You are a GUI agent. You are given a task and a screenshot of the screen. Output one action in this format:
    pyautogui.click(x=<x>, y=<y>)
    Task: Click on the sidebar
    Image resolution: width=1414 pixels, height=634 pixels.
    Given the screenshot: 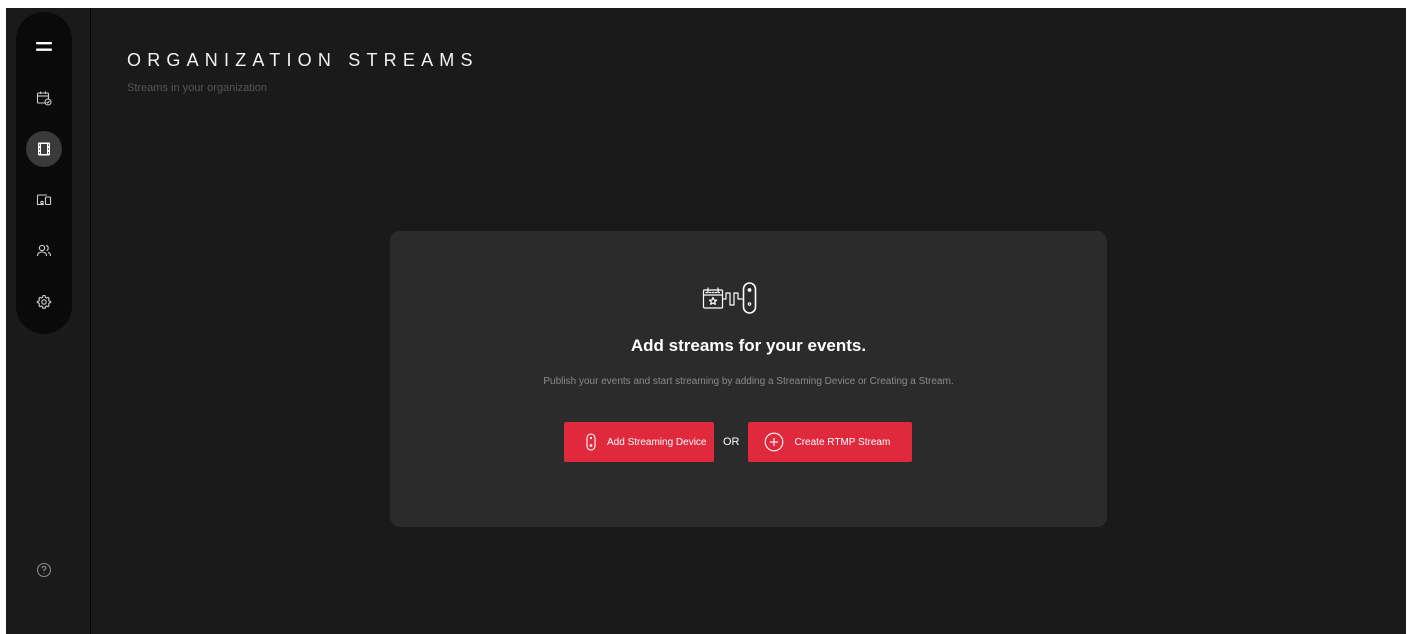 What is the action you would take?
    pyautogui.click(x=48, y=321)
    